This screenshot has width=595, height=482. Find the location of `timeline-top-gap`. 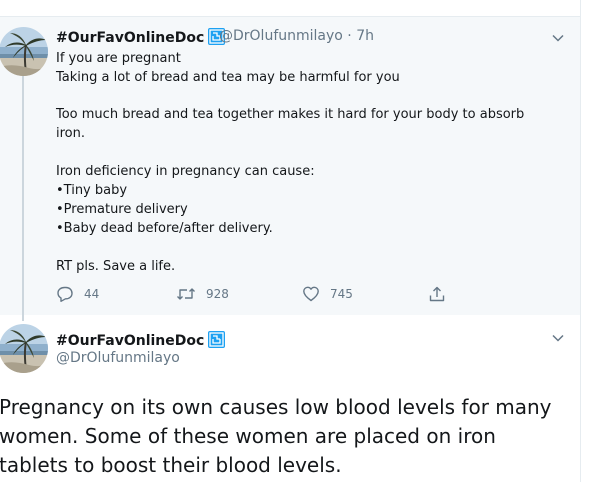

timeline-top-gap is located at coordinates (290, 8).